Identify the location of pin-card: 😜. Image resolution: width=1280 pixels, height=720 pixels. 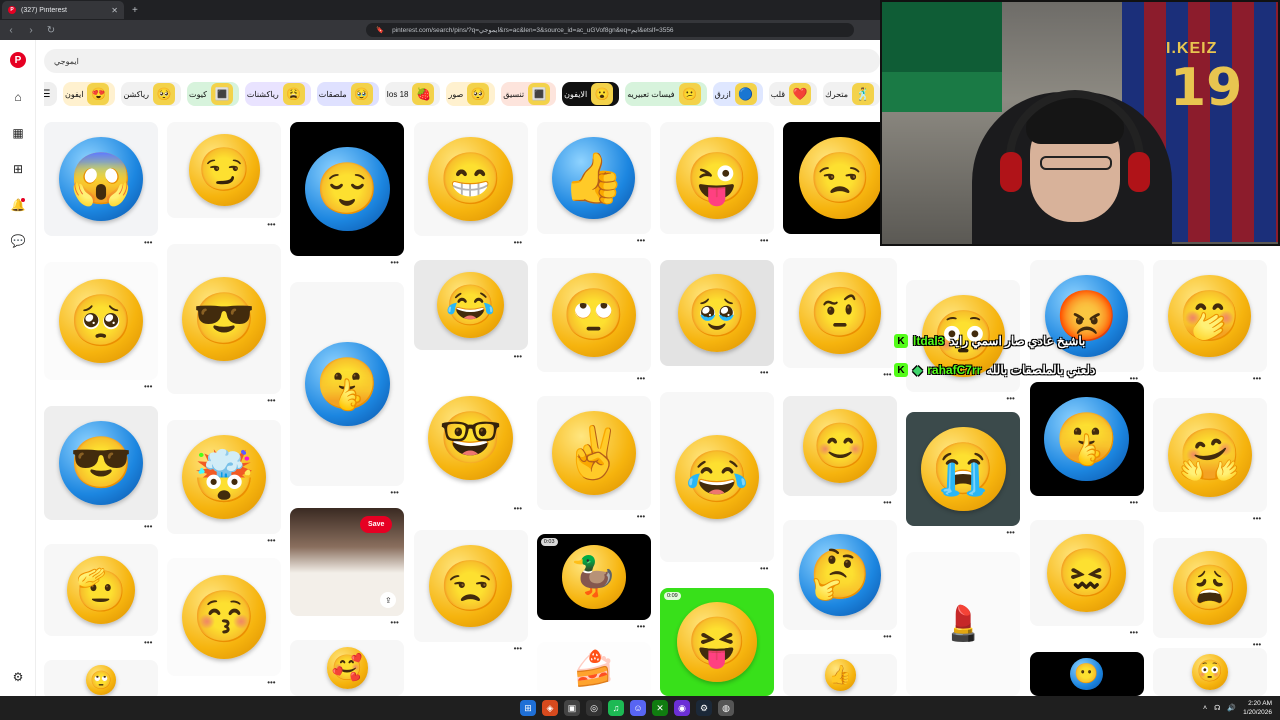
(717, 178).